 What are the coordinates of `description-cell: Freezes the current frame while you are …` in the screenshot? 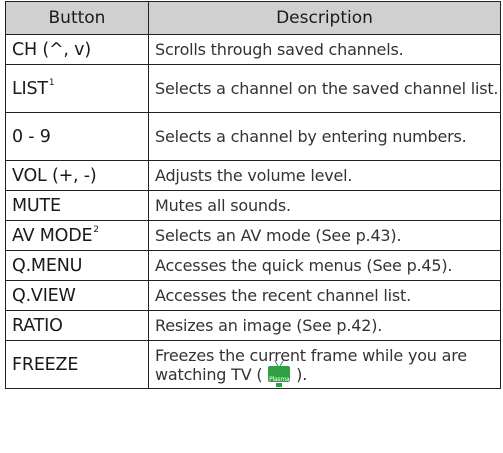 It's located at (324, 364).